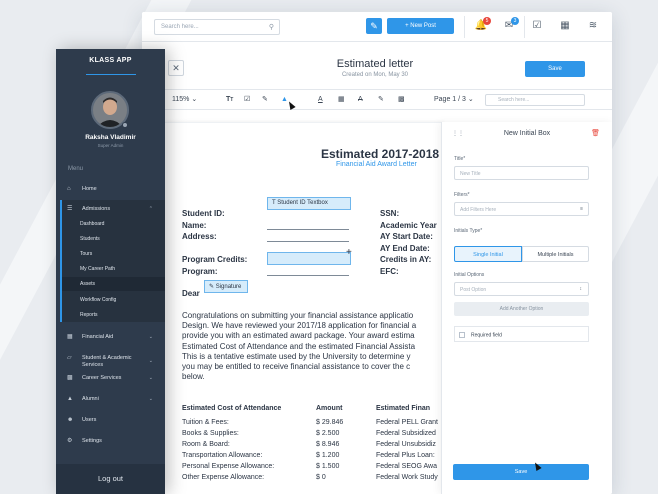  Describe the element at coordinates (521, 472) in the screenshot. I see `panel-save-button: Save` at that location.